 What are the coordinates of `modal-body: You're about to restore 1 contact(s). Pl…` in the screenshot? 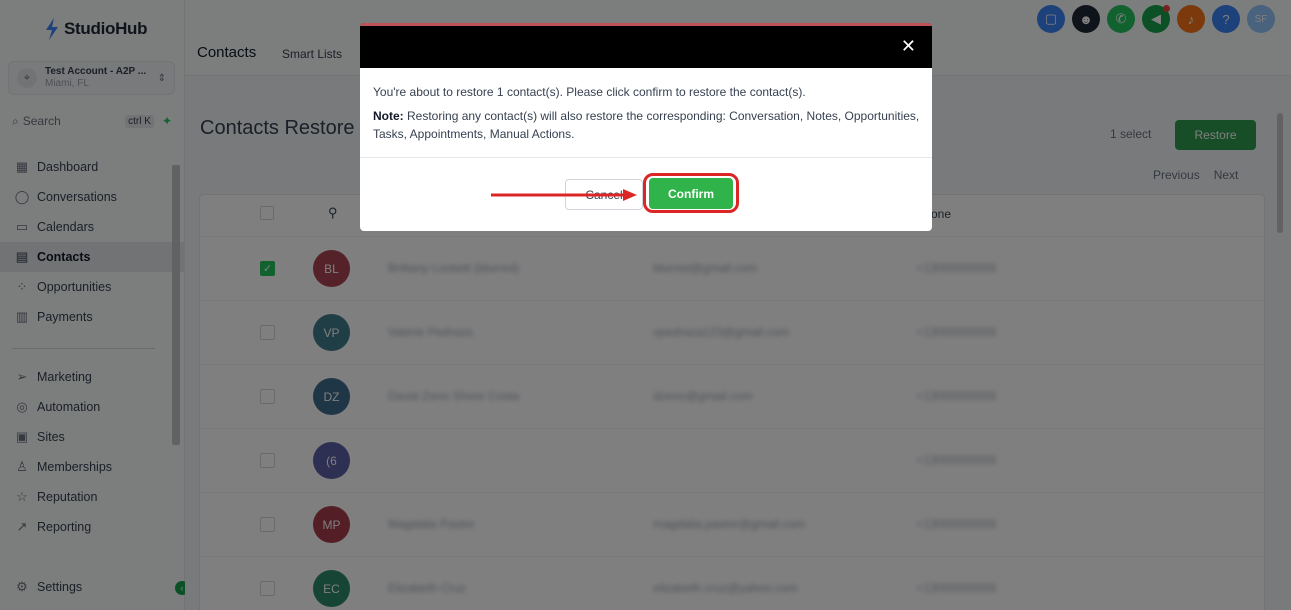 It's located at (647, 116).